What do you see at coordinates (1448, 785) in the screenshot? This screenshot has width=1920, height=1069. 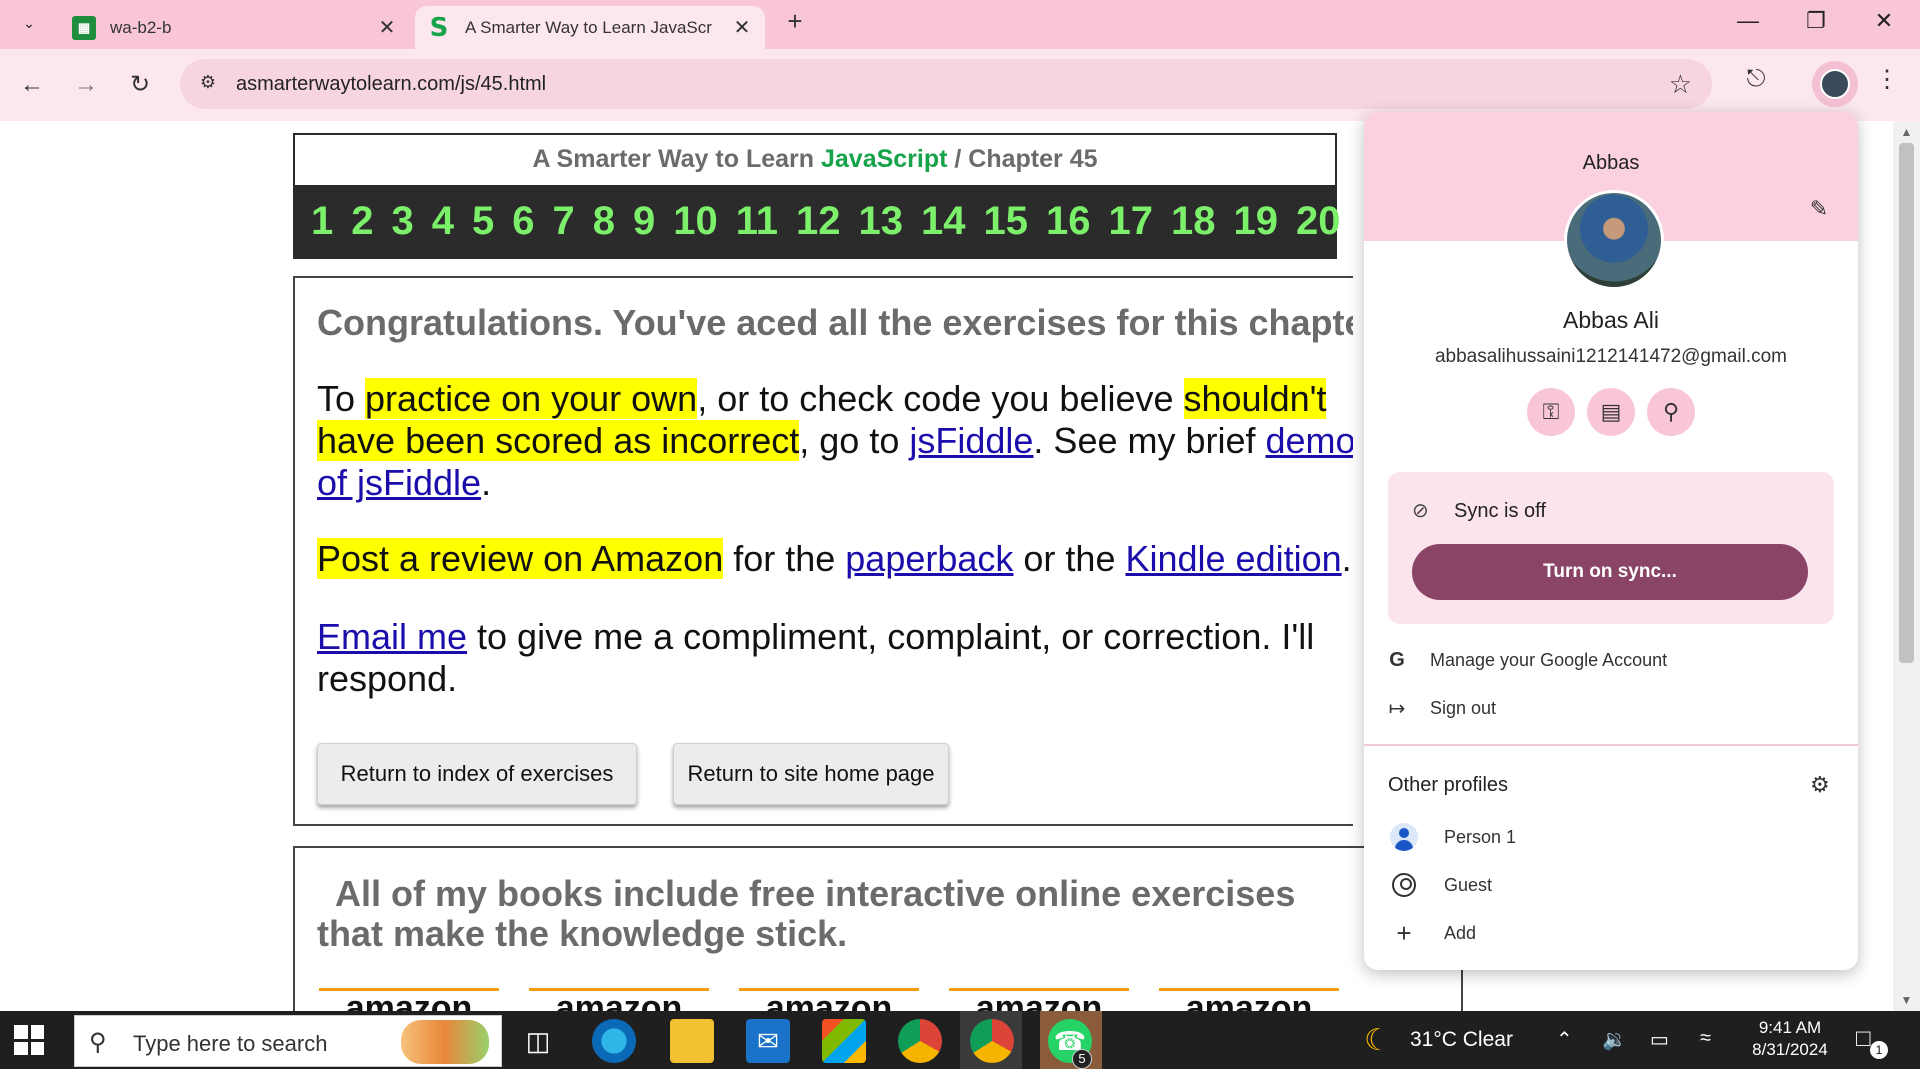 I see `other-profiles-title: Other profiles` at bounding box center [1448, 785].